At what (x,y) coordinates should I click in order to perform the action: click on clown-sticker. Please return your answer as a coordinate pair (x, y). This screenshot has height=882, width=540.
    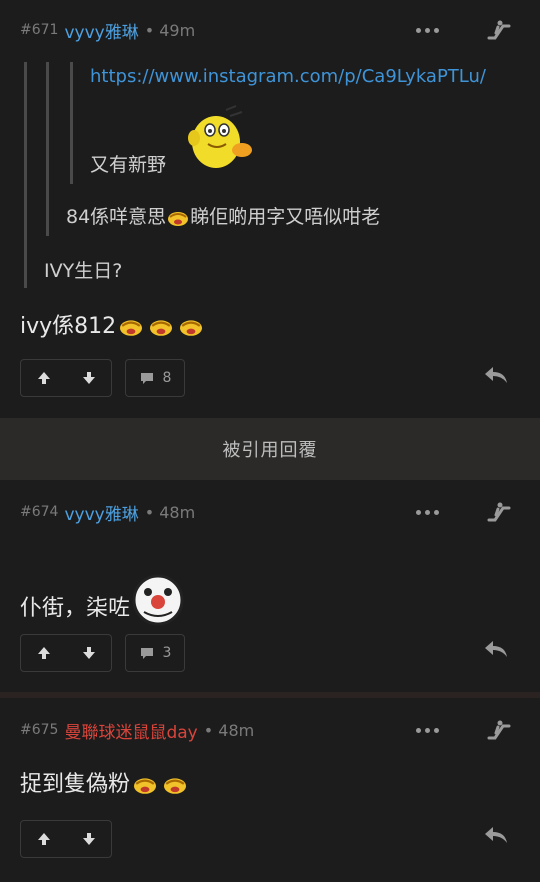
    Looking at the image, I should click on (158, 600).